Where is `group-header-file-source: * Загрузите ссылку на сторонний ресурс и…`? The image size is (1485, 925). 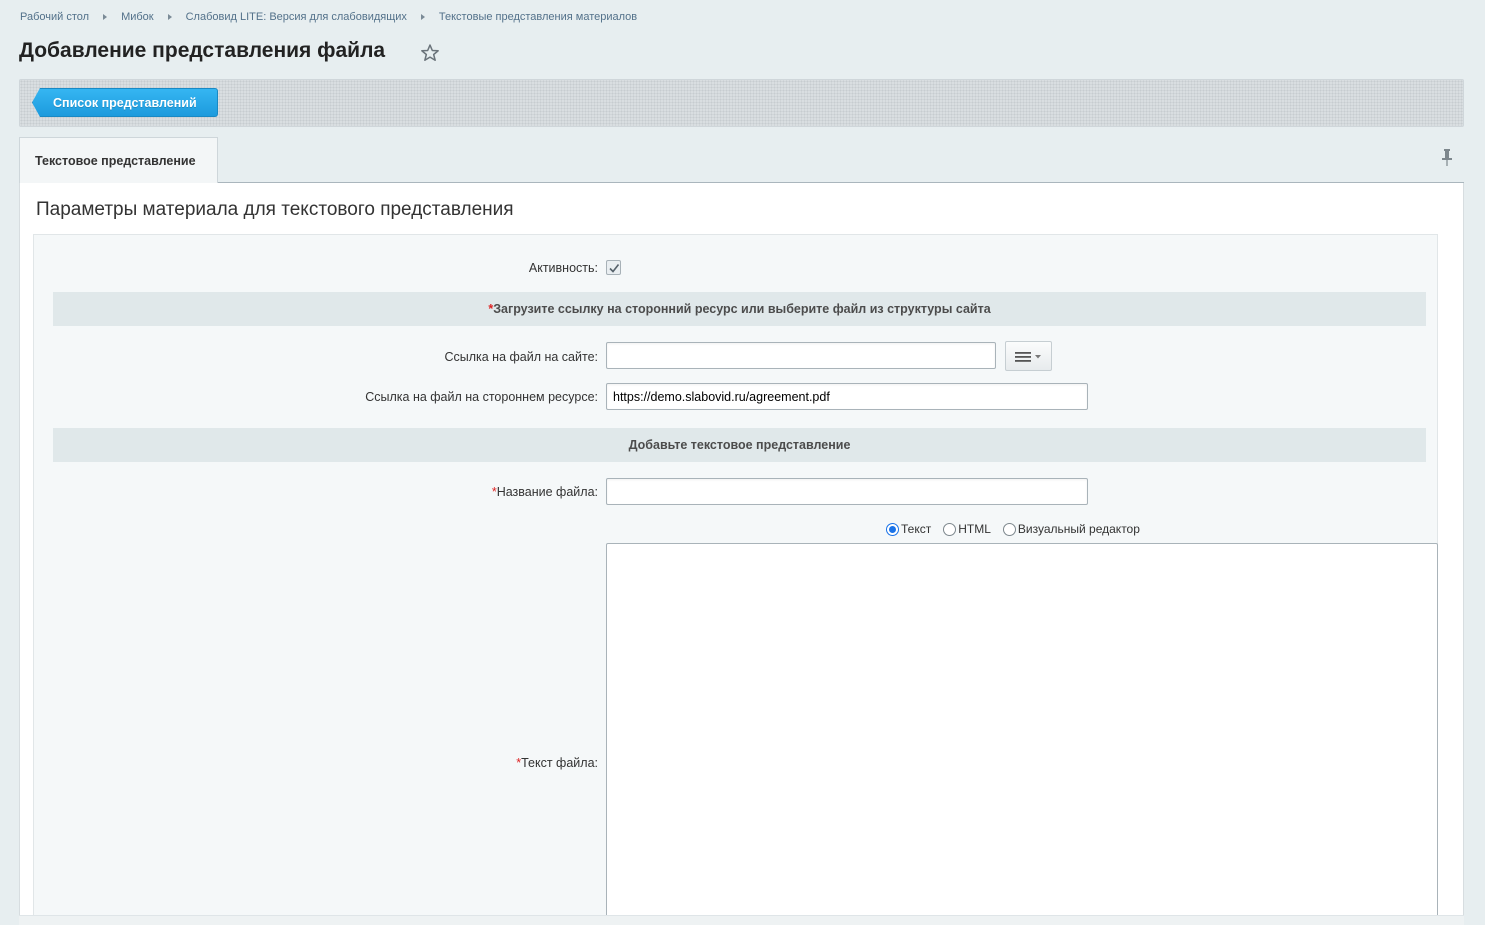
group-header-file-source: * Загрузите ссылку на сторонний ресурс и… is located at coordinates (739, 309).